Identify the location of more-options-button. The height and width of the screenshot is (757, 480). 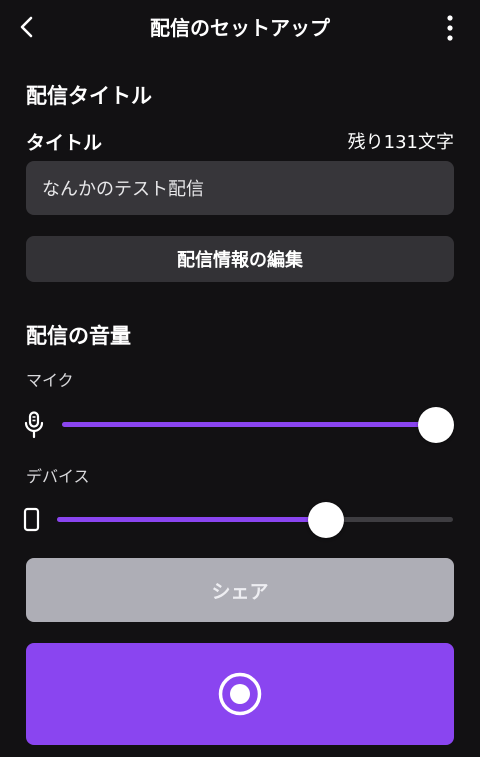
(450, 28).